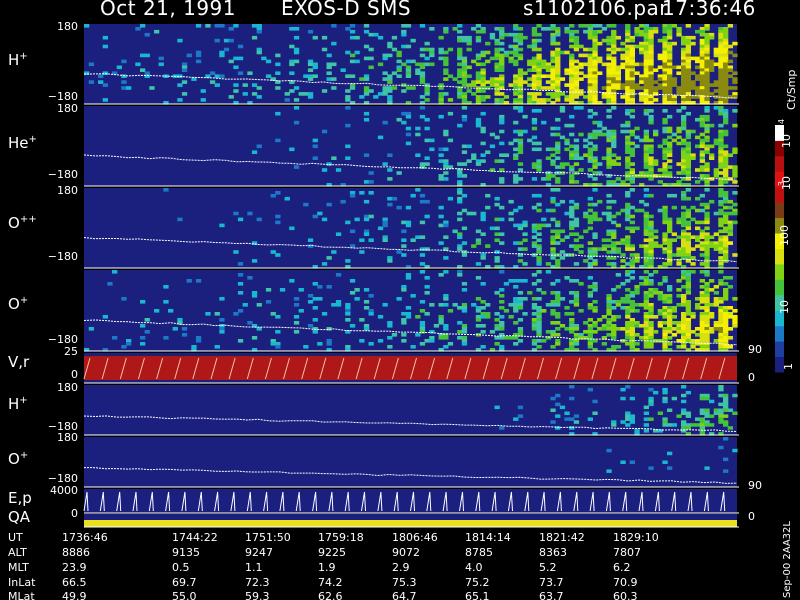 Image resolution: width=800 pixels, height=600 pixels. What do you see at coordinates (788, 366) in the screenshot?
I see `colorbar-tick-label: 1` at bounding box center [788, 366].